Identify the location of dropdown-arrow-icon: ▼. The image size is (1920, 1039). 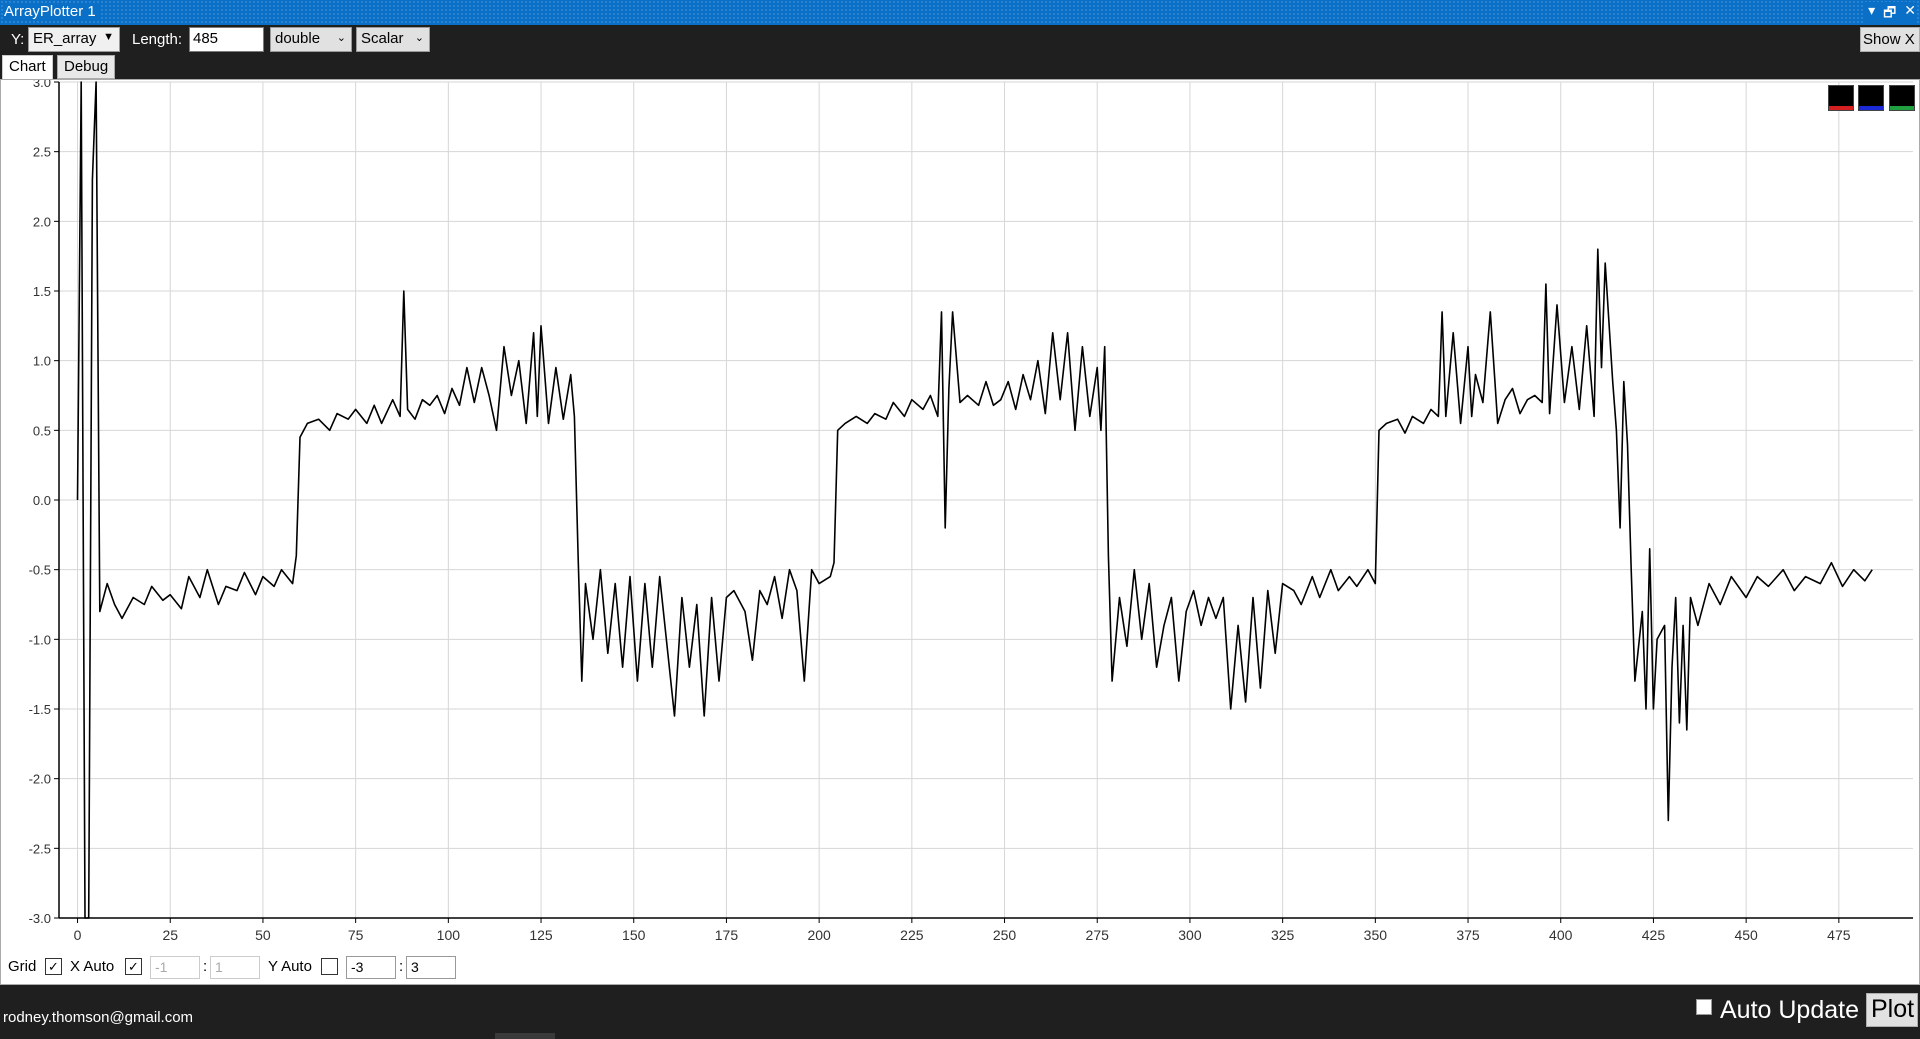
(108, 37).